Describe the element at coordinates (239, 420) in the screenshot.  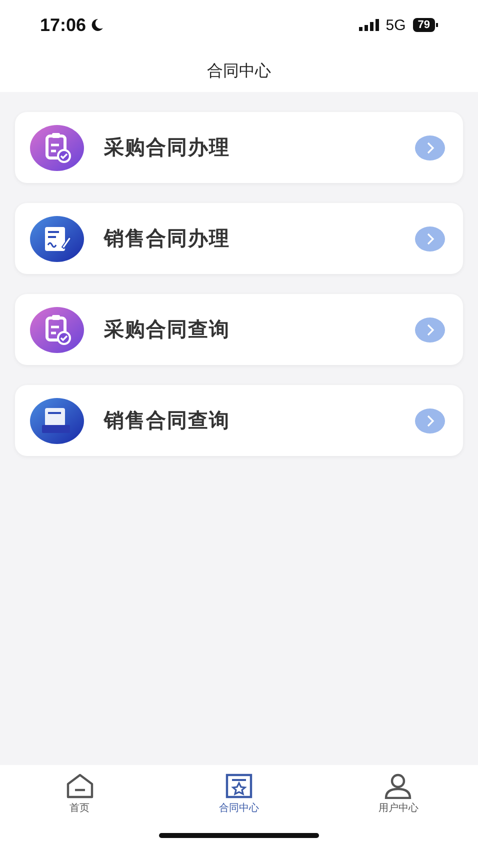
I see `menu-card: 销售合同查询` at that location.